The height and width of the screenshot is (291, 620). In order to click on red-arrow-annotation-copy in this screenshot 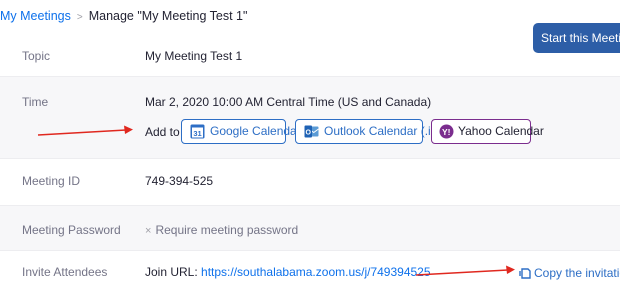, I will do `click(465, 270)`.